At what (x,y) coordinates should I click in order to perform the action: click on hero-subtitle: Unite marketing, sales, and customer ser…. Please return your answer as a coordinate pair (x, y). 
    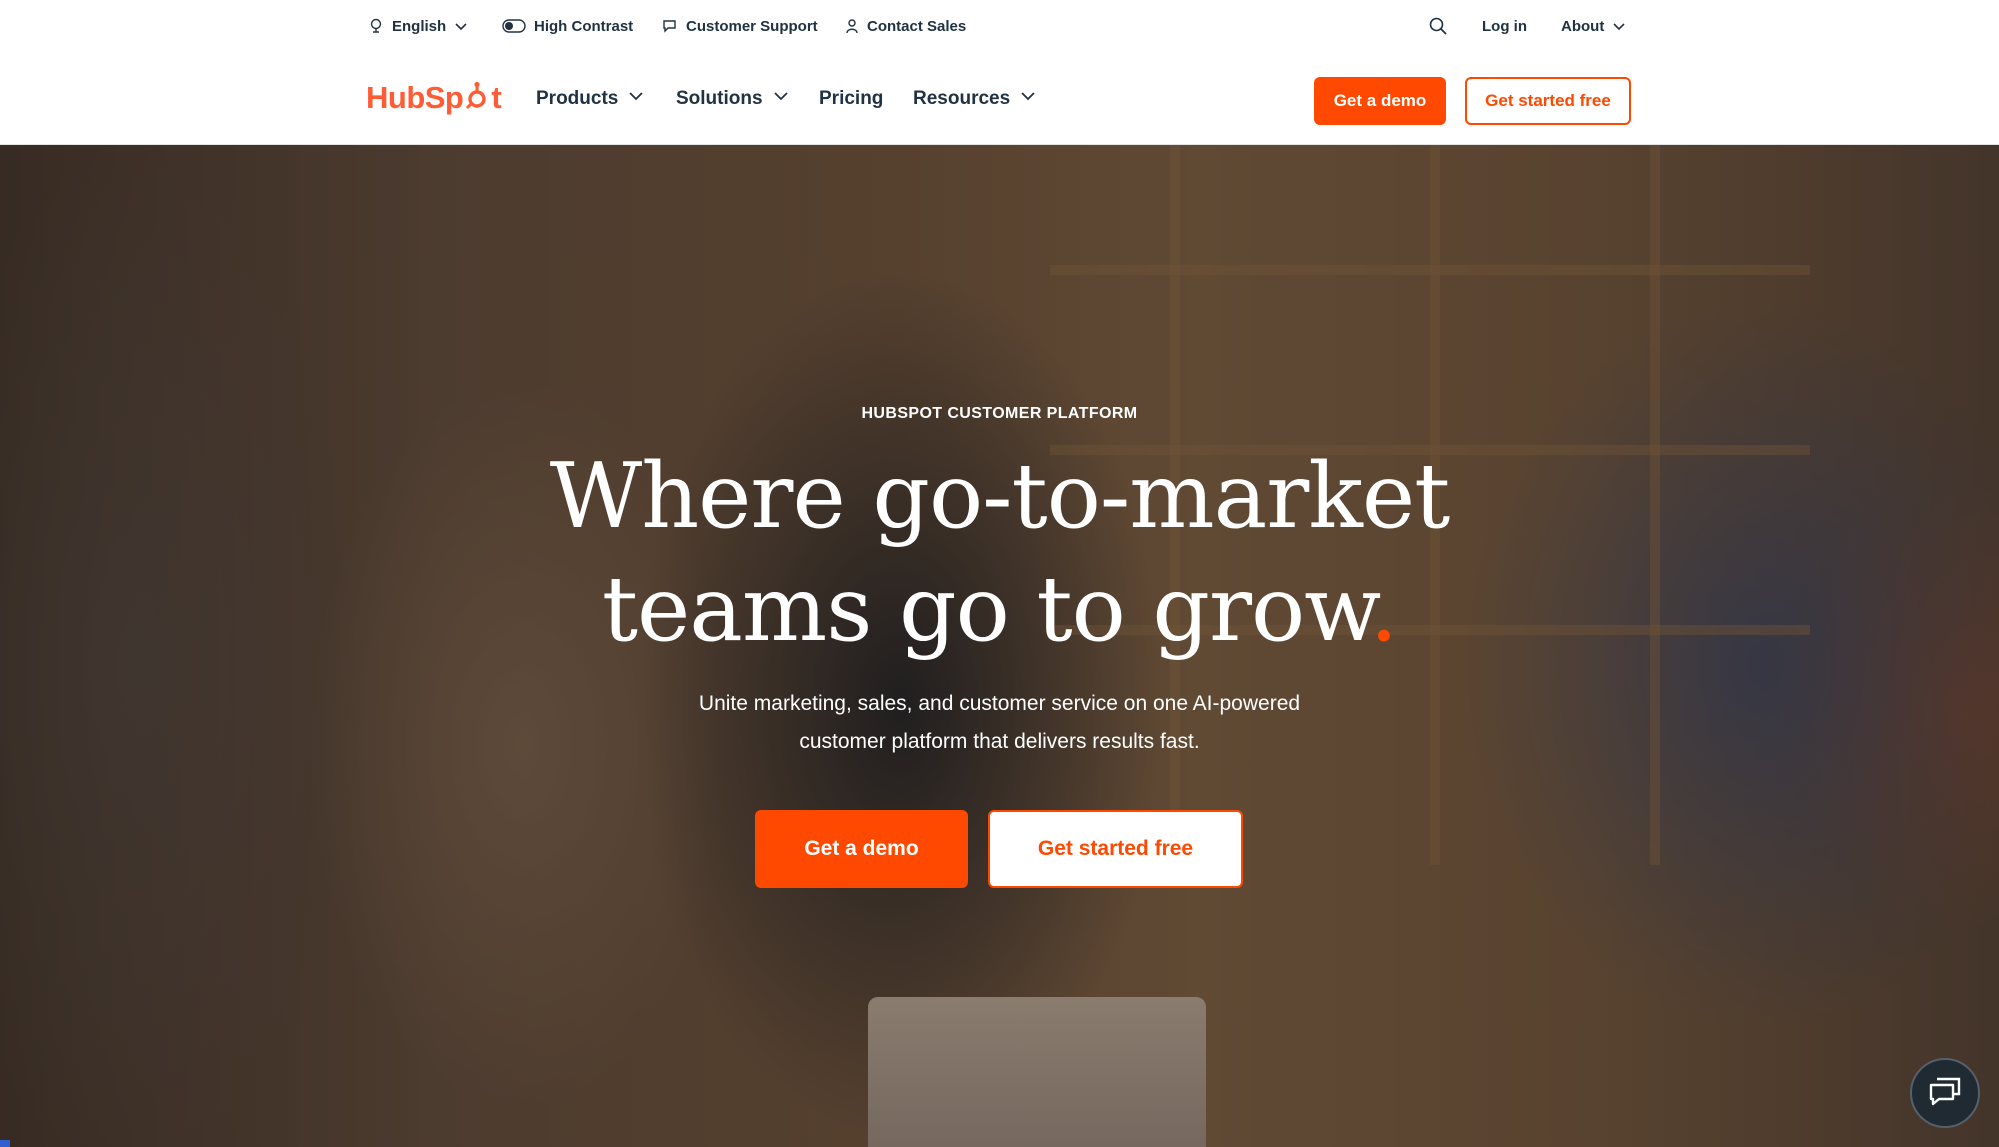
    Looking at the image, I should click on (999, 723).